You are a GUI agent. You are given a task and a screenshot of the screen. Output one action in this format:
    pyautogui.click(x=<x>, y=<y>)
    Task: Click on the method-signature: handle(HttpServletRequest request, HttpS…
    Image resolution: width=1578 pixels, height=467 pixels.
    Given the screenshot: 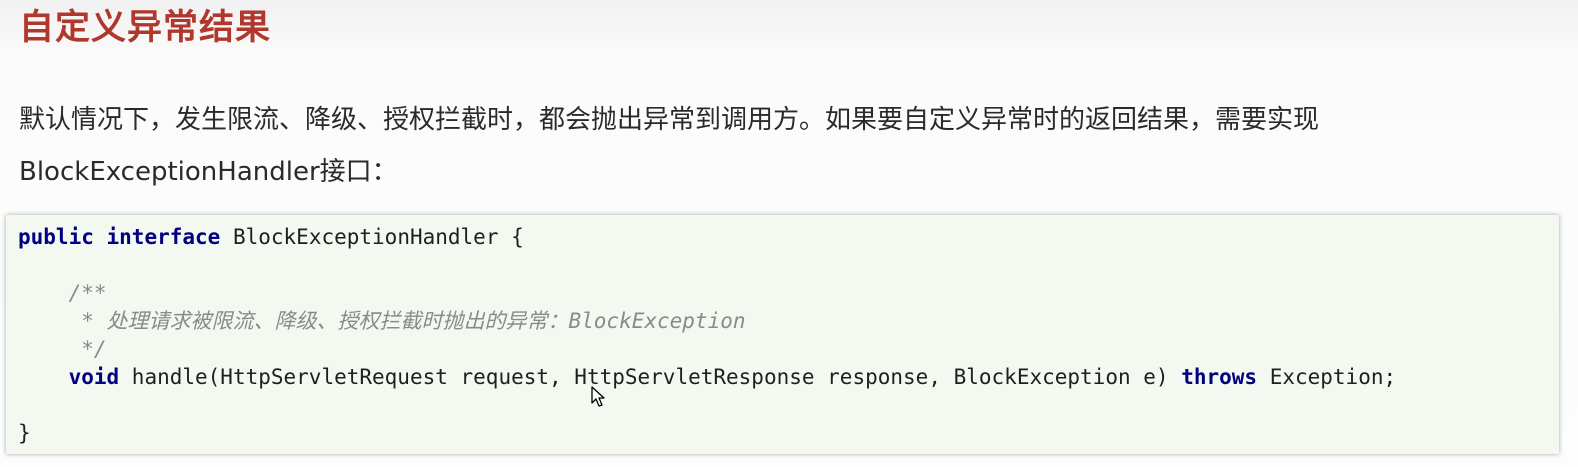 What is the action you would take?
    pyautogui.click(x=650, y=377)
    